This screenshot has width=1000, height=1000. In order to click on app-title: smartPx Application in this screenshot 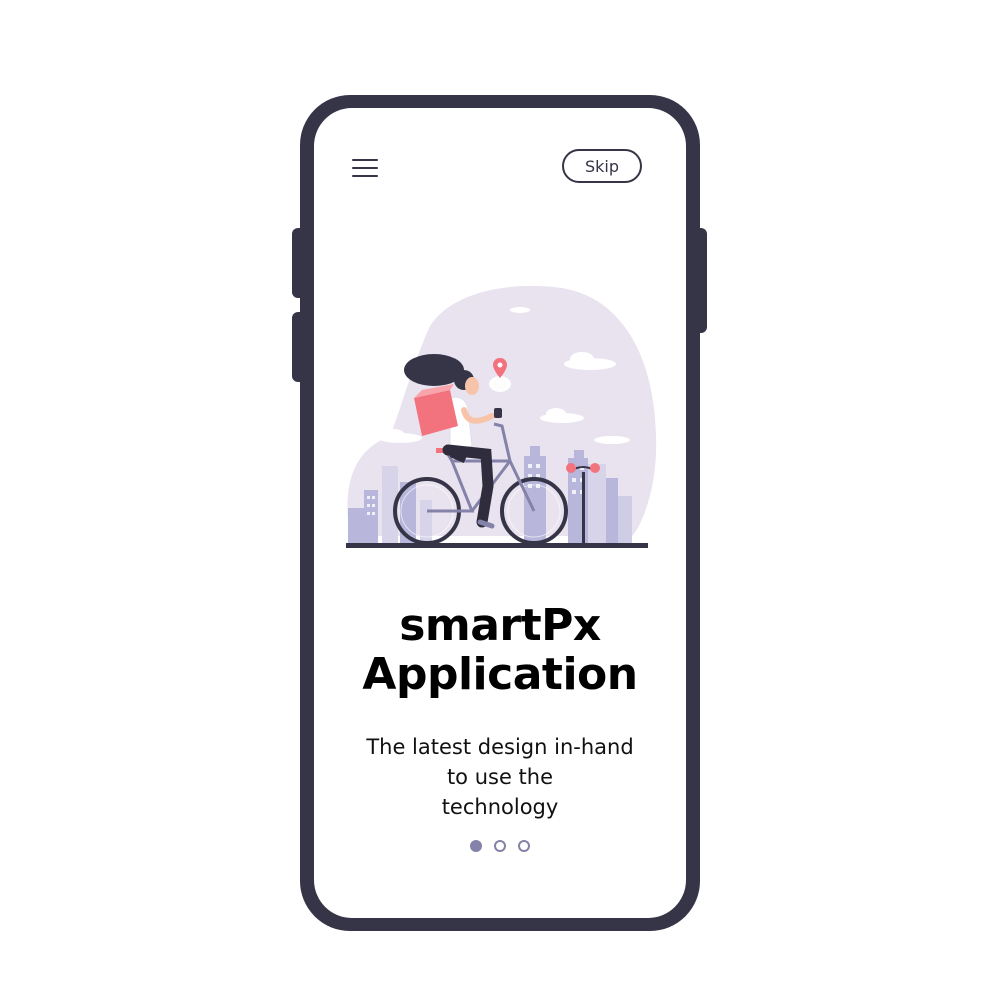, I will do `click(500, 650)`.